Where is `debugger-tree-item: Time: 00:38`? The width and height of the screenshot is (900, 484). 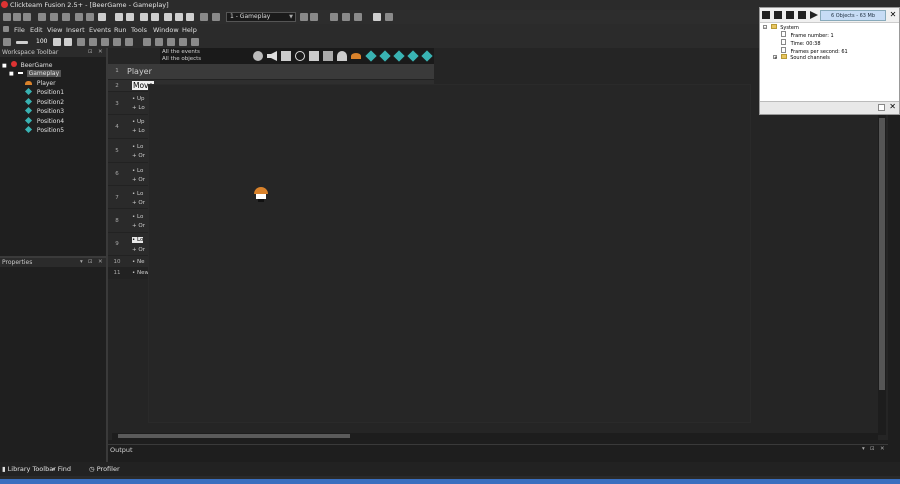 debugger-tree-item: Time: 00:38 is located at coordinates (801, 43).